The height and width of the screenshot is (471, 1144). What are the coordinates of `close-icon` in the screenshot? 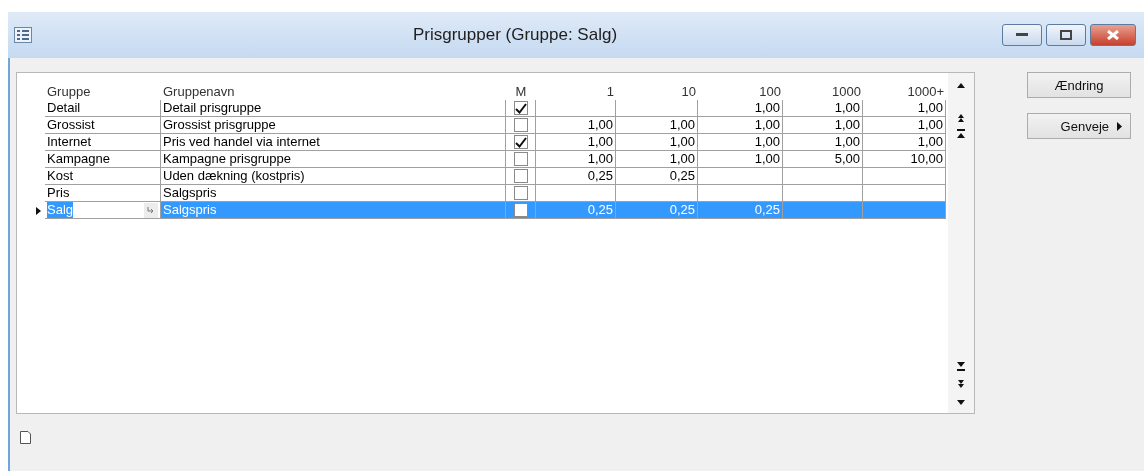 It's located at (1113, 35).